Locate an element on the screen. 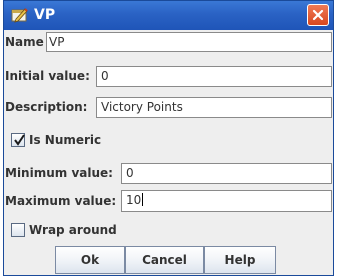 The height and width of the screenshot is (278, 338). name-label: Name is located at coordinates (24, 42).